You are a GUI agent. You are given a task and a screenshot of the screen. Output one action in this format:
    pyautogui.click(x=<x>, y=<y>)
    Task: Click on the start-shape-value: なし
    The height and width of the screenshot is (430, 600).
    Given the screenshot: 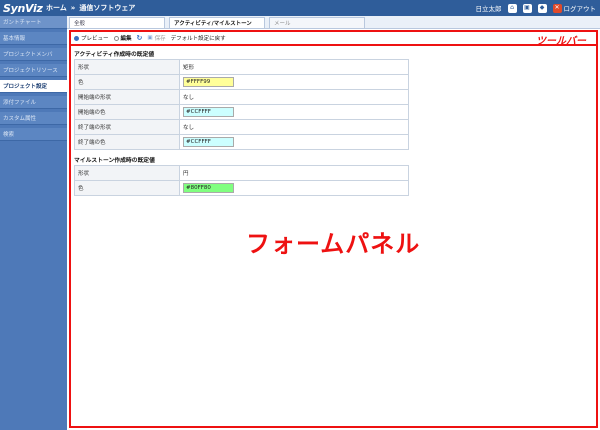 What is the action you would take?
    pyautogui.click(x=294, y=97)
    